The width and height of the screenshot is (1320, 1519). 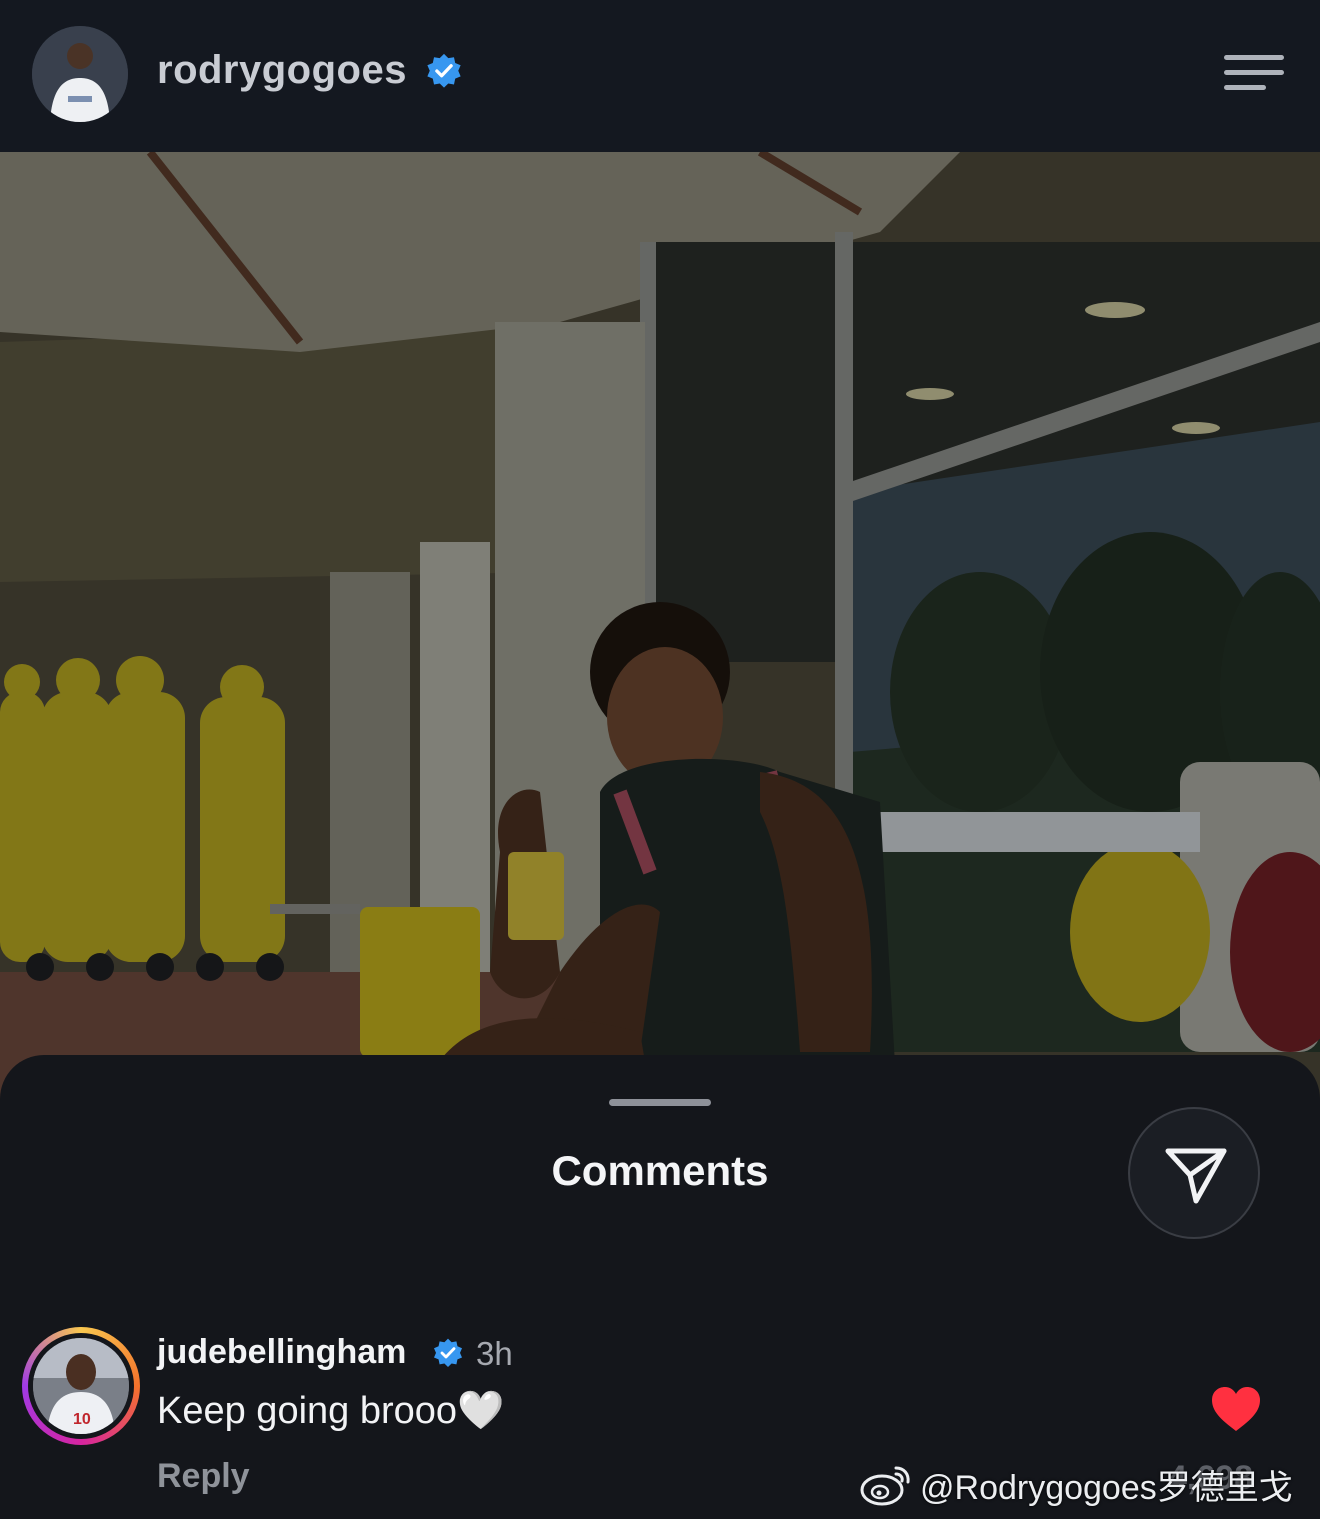 I want to click on commenter-avatar-image: 10, so click(x=81, y=1386).